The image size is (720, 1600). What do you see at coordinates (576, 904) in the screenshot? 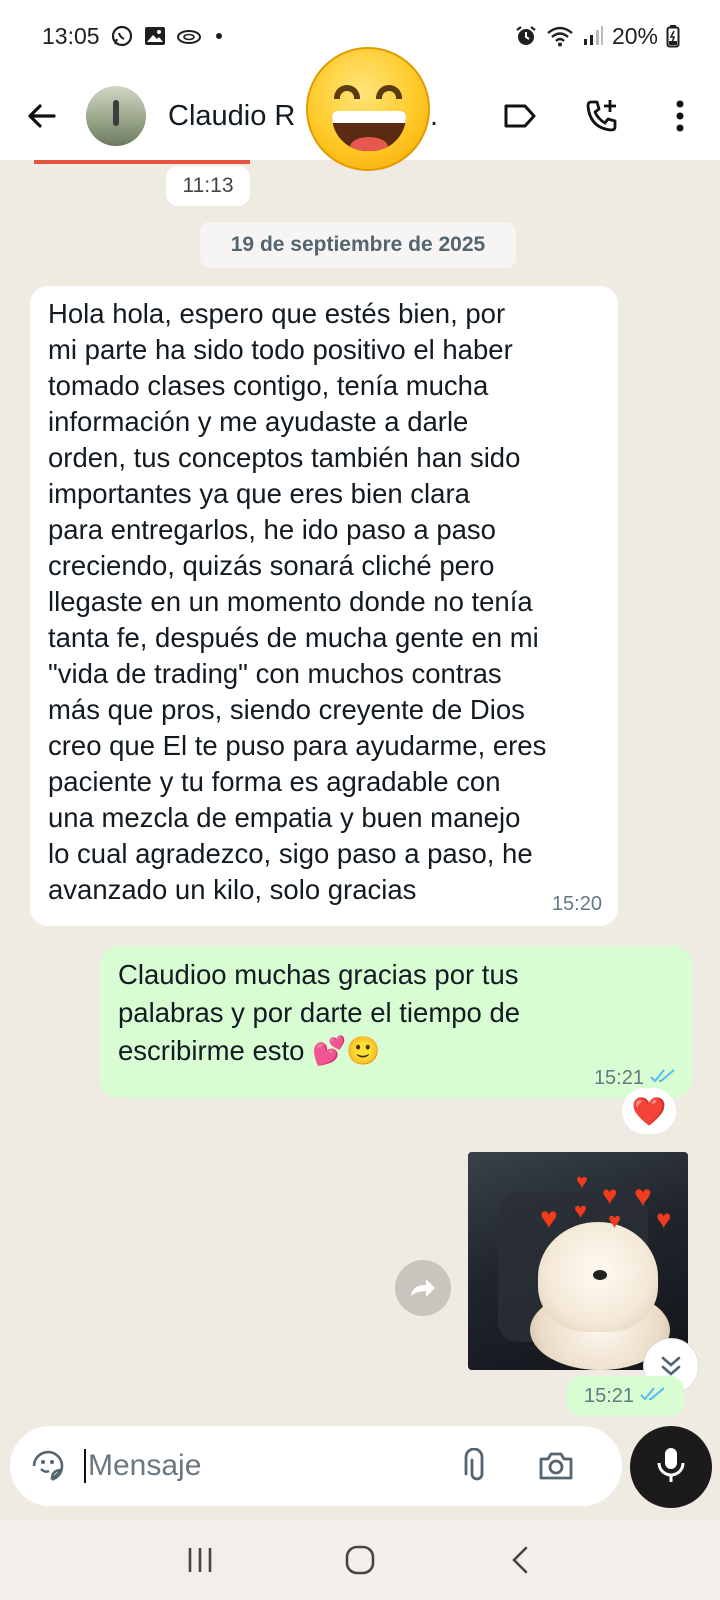
I see `message-time: 15:20` at bounding box center [576, 904].